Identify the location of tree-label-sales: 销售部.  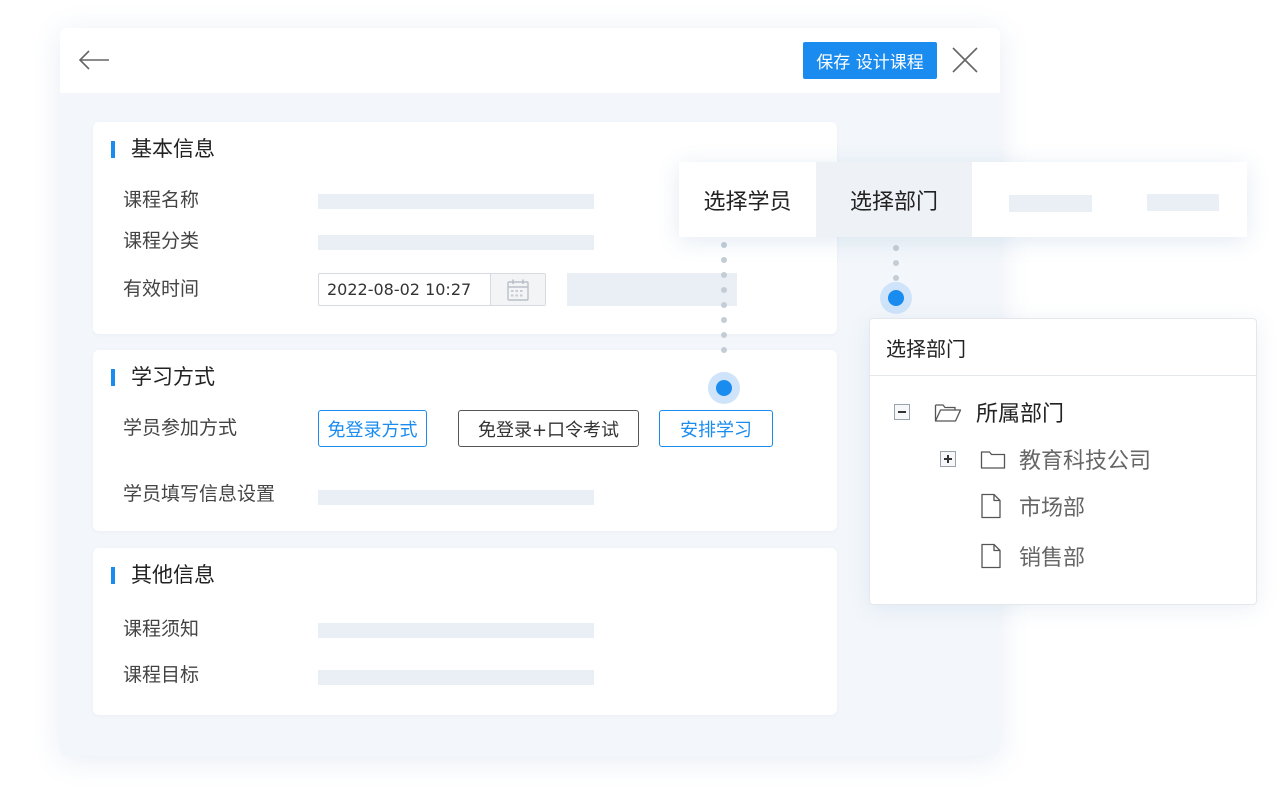
(1052, 558).